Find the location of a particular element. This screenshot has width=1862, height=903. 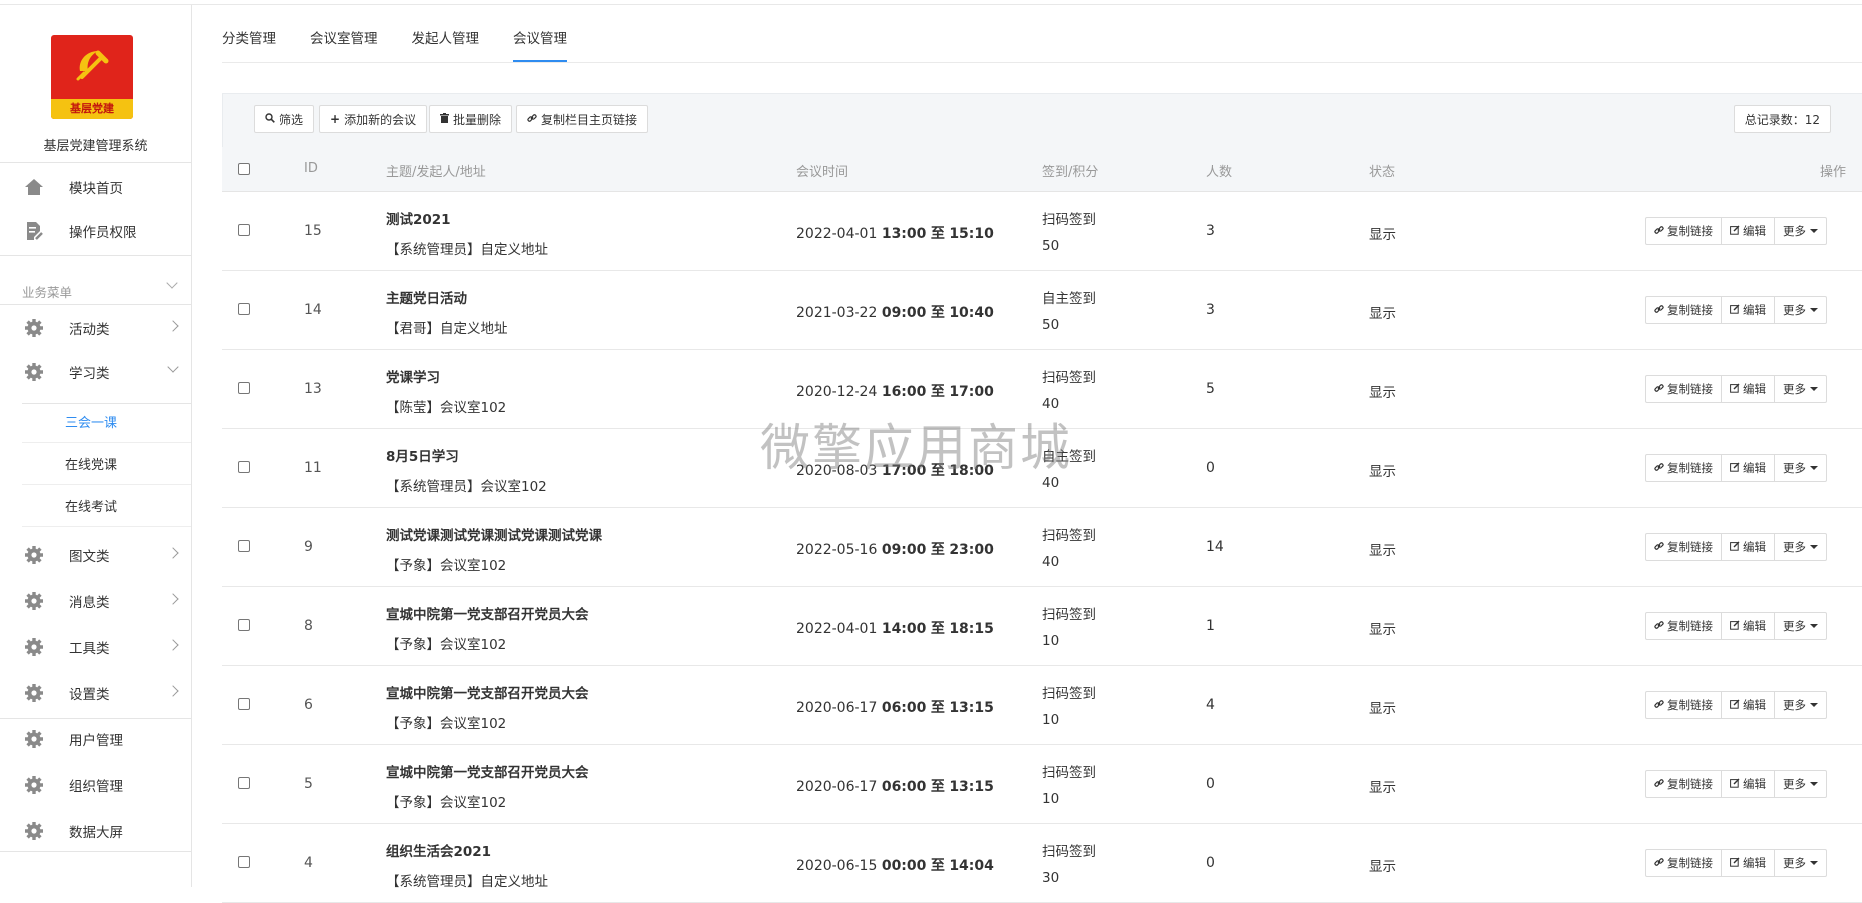

cell-points: 40 is located at coordinates (1051, 404).